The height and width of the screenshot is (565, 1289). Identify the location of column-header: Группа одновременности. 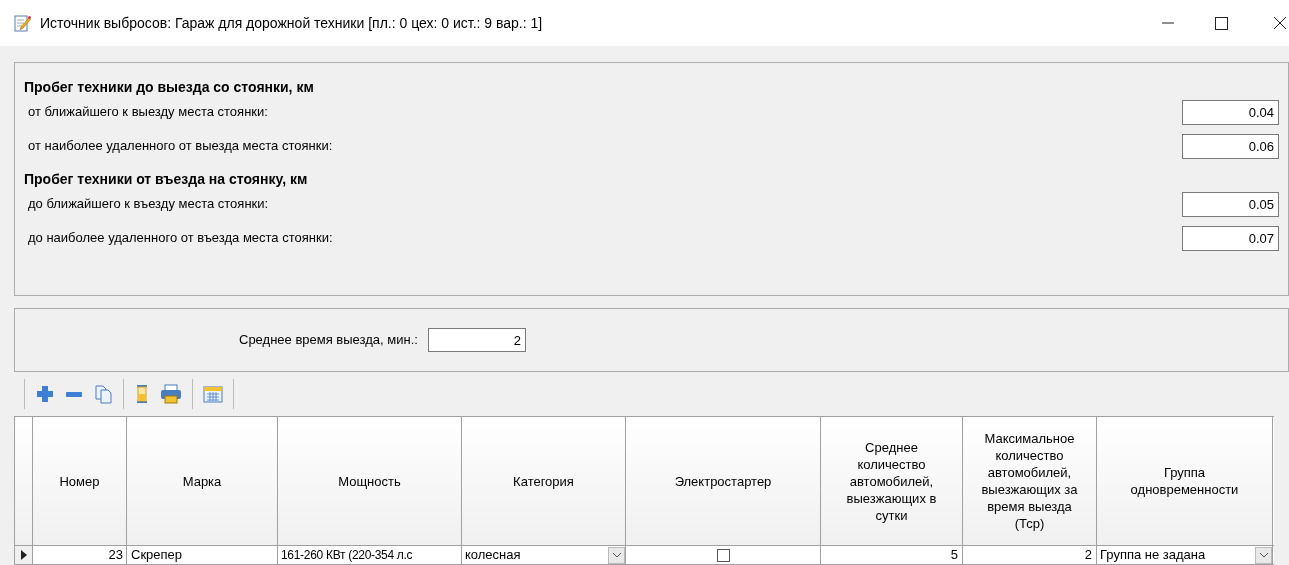
(1185, 481).